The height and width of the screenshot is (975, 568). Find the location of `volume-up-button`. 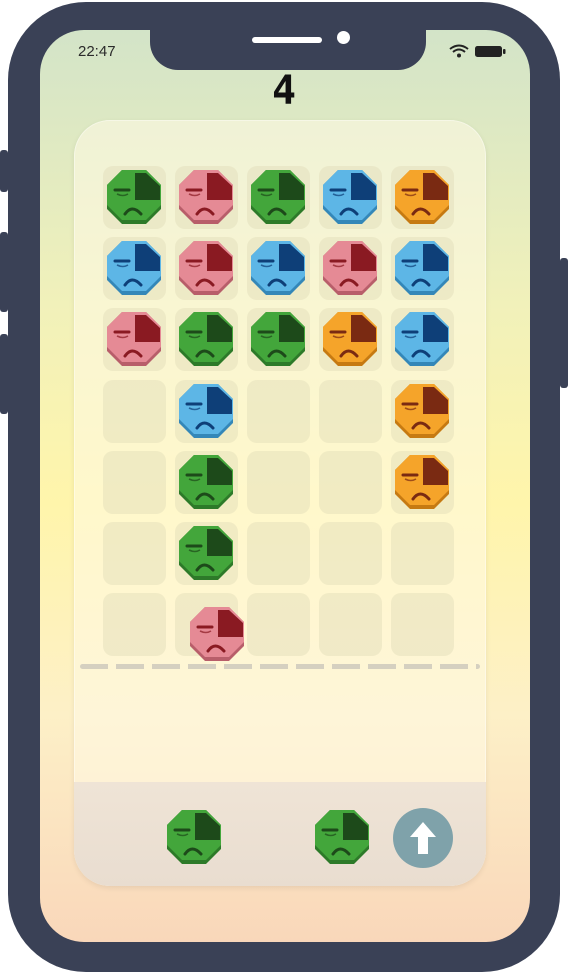

volume-up-button is located at coordinates (4, 272).